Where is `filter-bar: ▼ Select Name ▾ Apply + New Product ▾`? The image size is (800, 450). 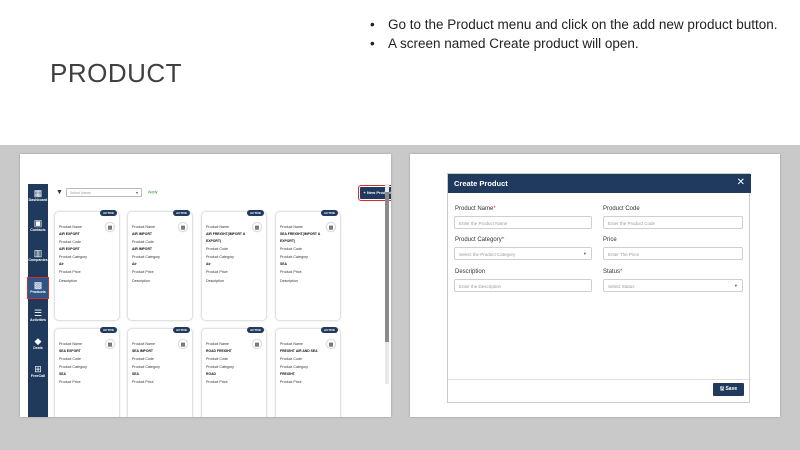
filter-bar: ▼ Select Name ▾ Apply + New Product ▾ is located at coordinates (221, 193).